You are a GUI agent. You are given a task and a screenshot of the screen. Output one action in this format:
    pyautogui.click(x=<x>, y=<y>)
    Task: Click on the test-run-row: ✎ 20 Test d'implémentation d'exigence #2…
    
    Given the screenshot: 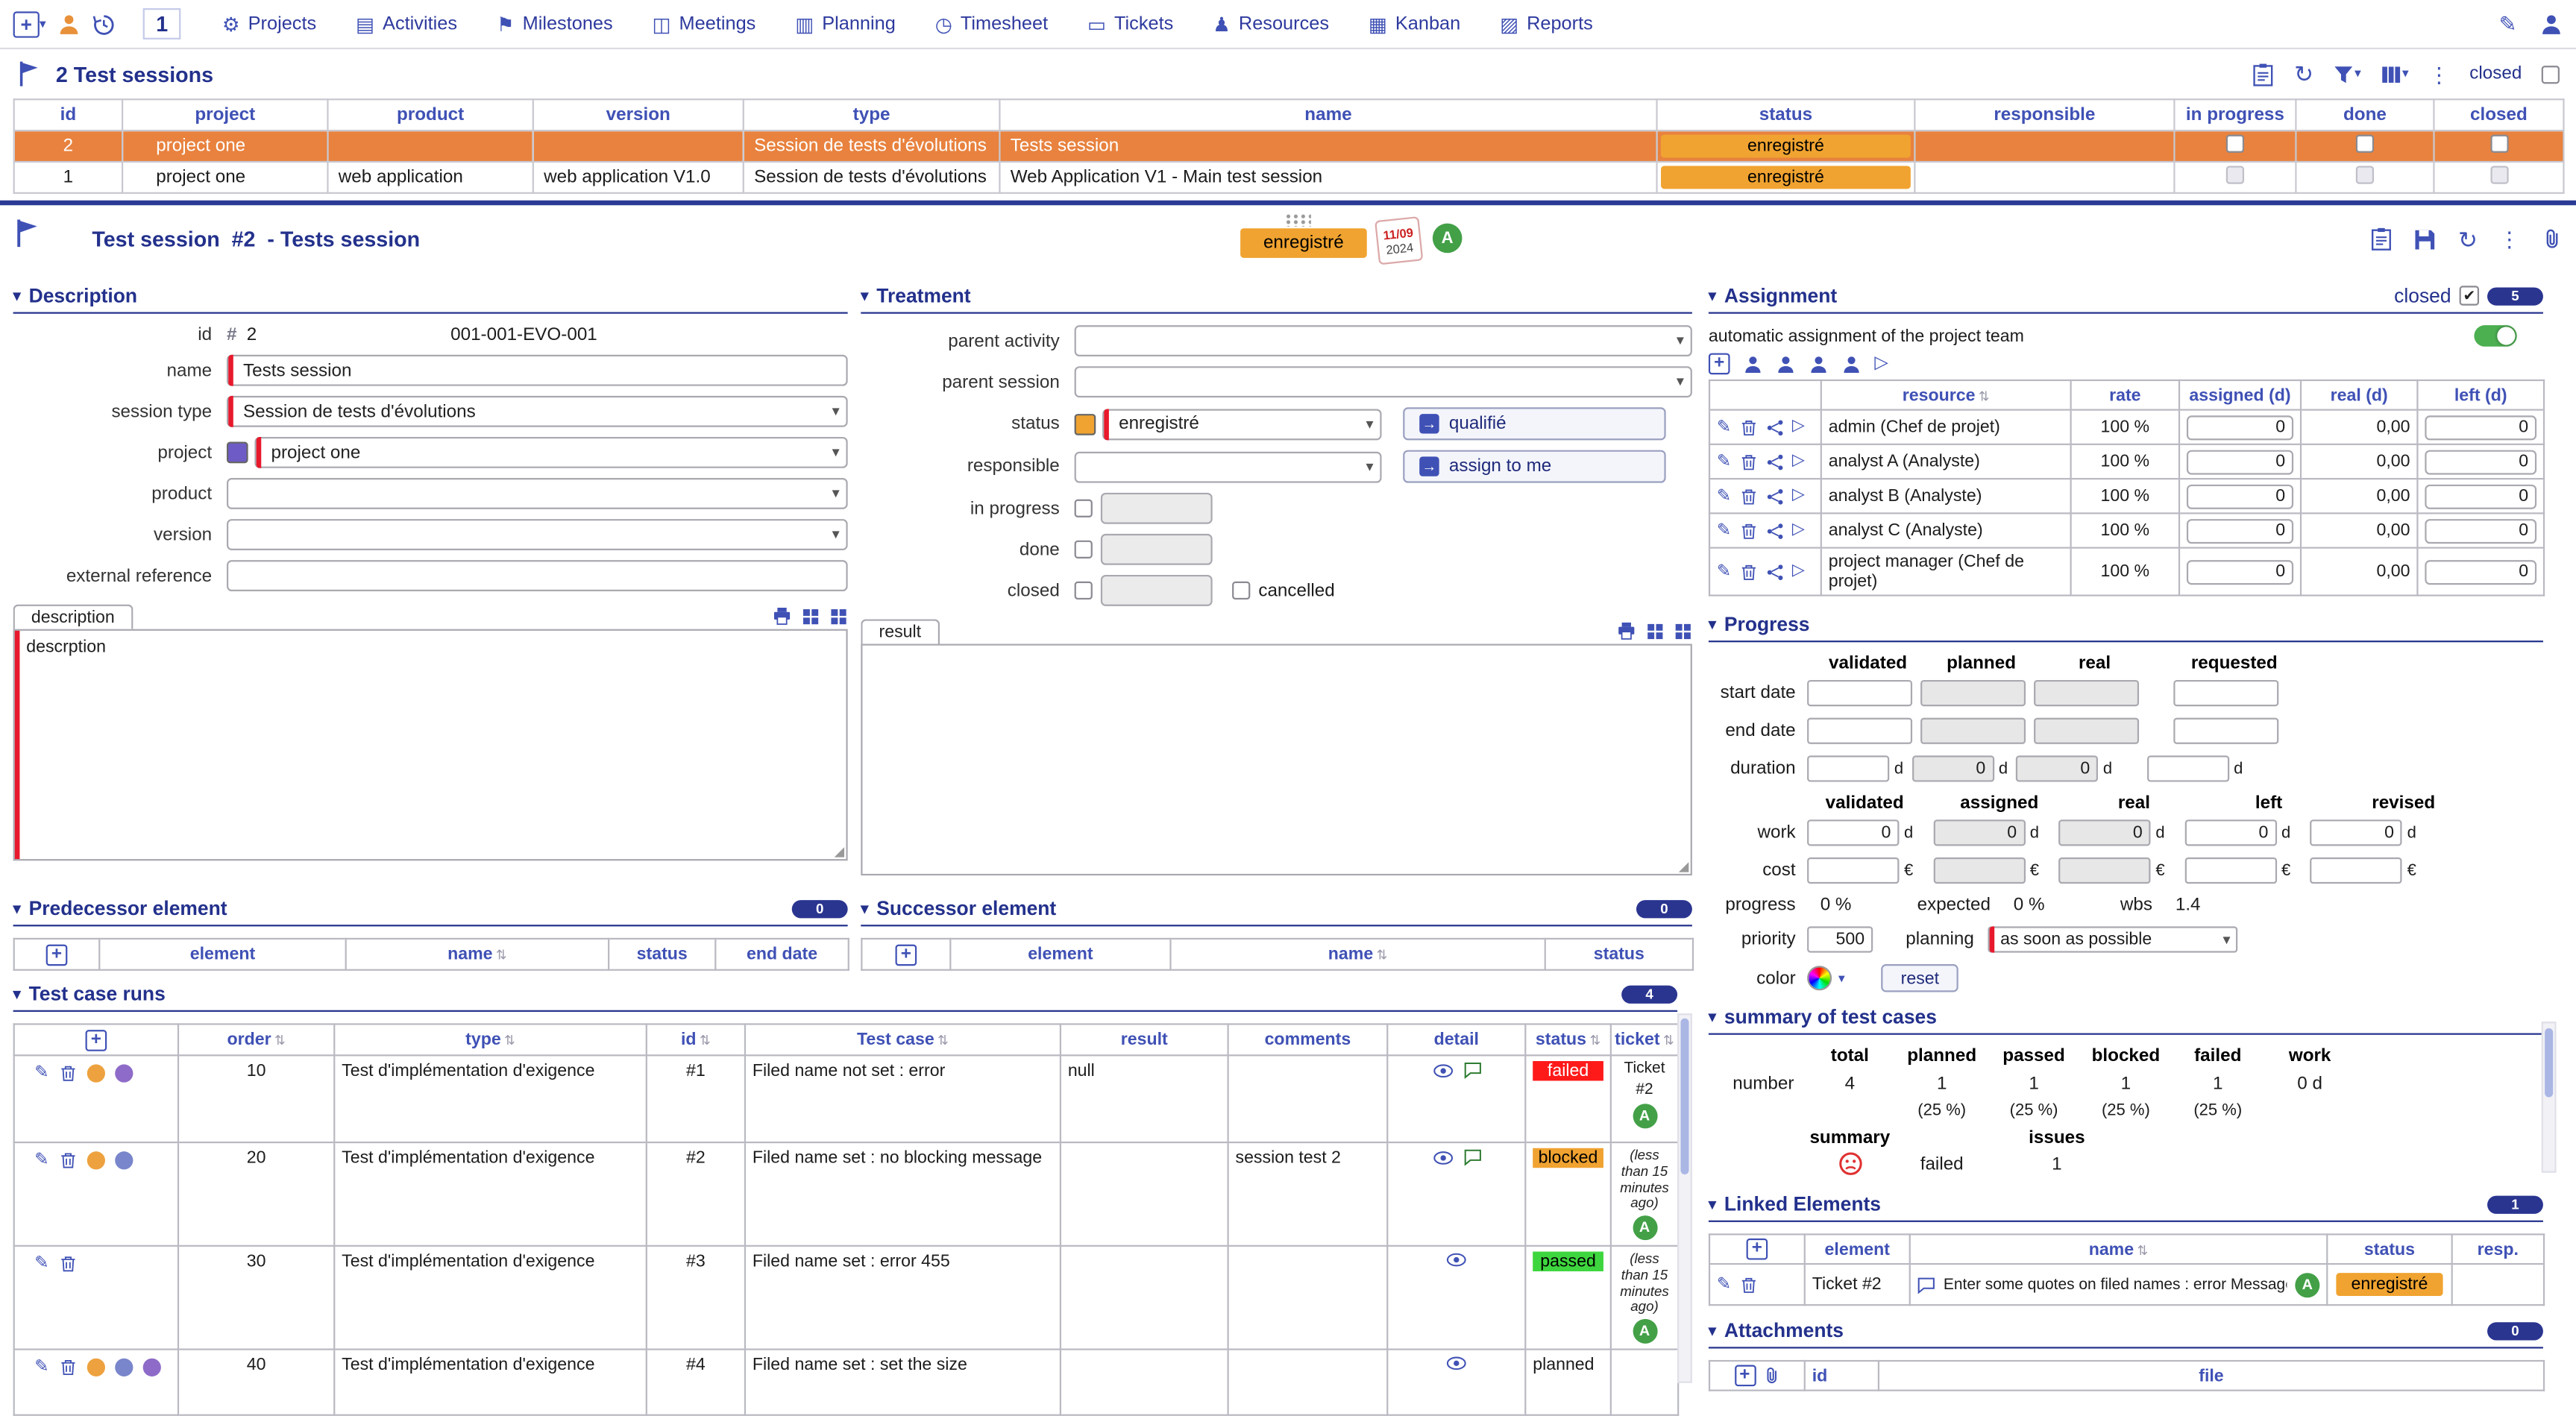 What is the action you would take?
    pyautogui.click(x=847, y=1194)
    